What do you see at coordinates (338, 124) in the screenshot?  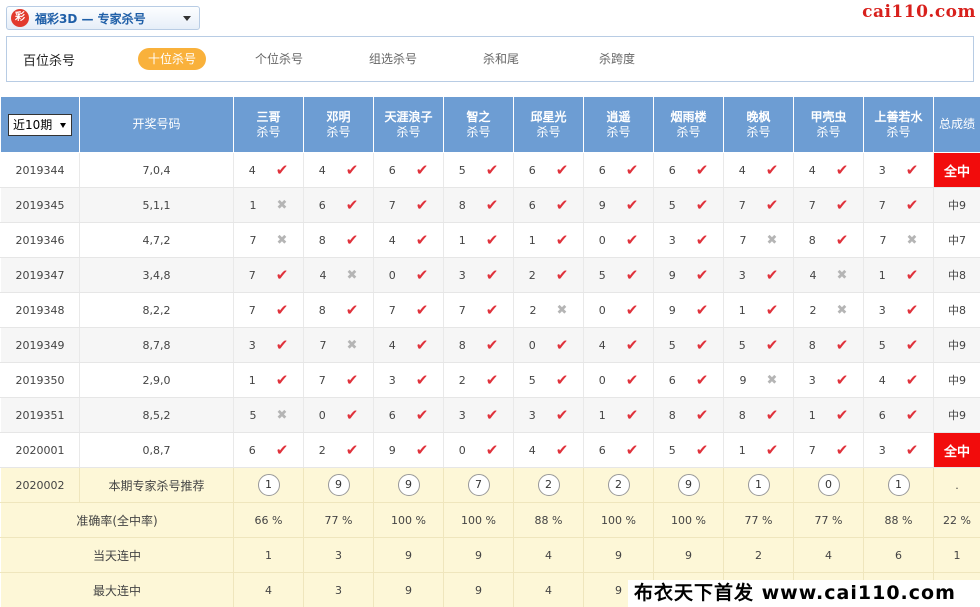 I see `expert-header: 邓明 杀号` at bounding box center [338, 124].